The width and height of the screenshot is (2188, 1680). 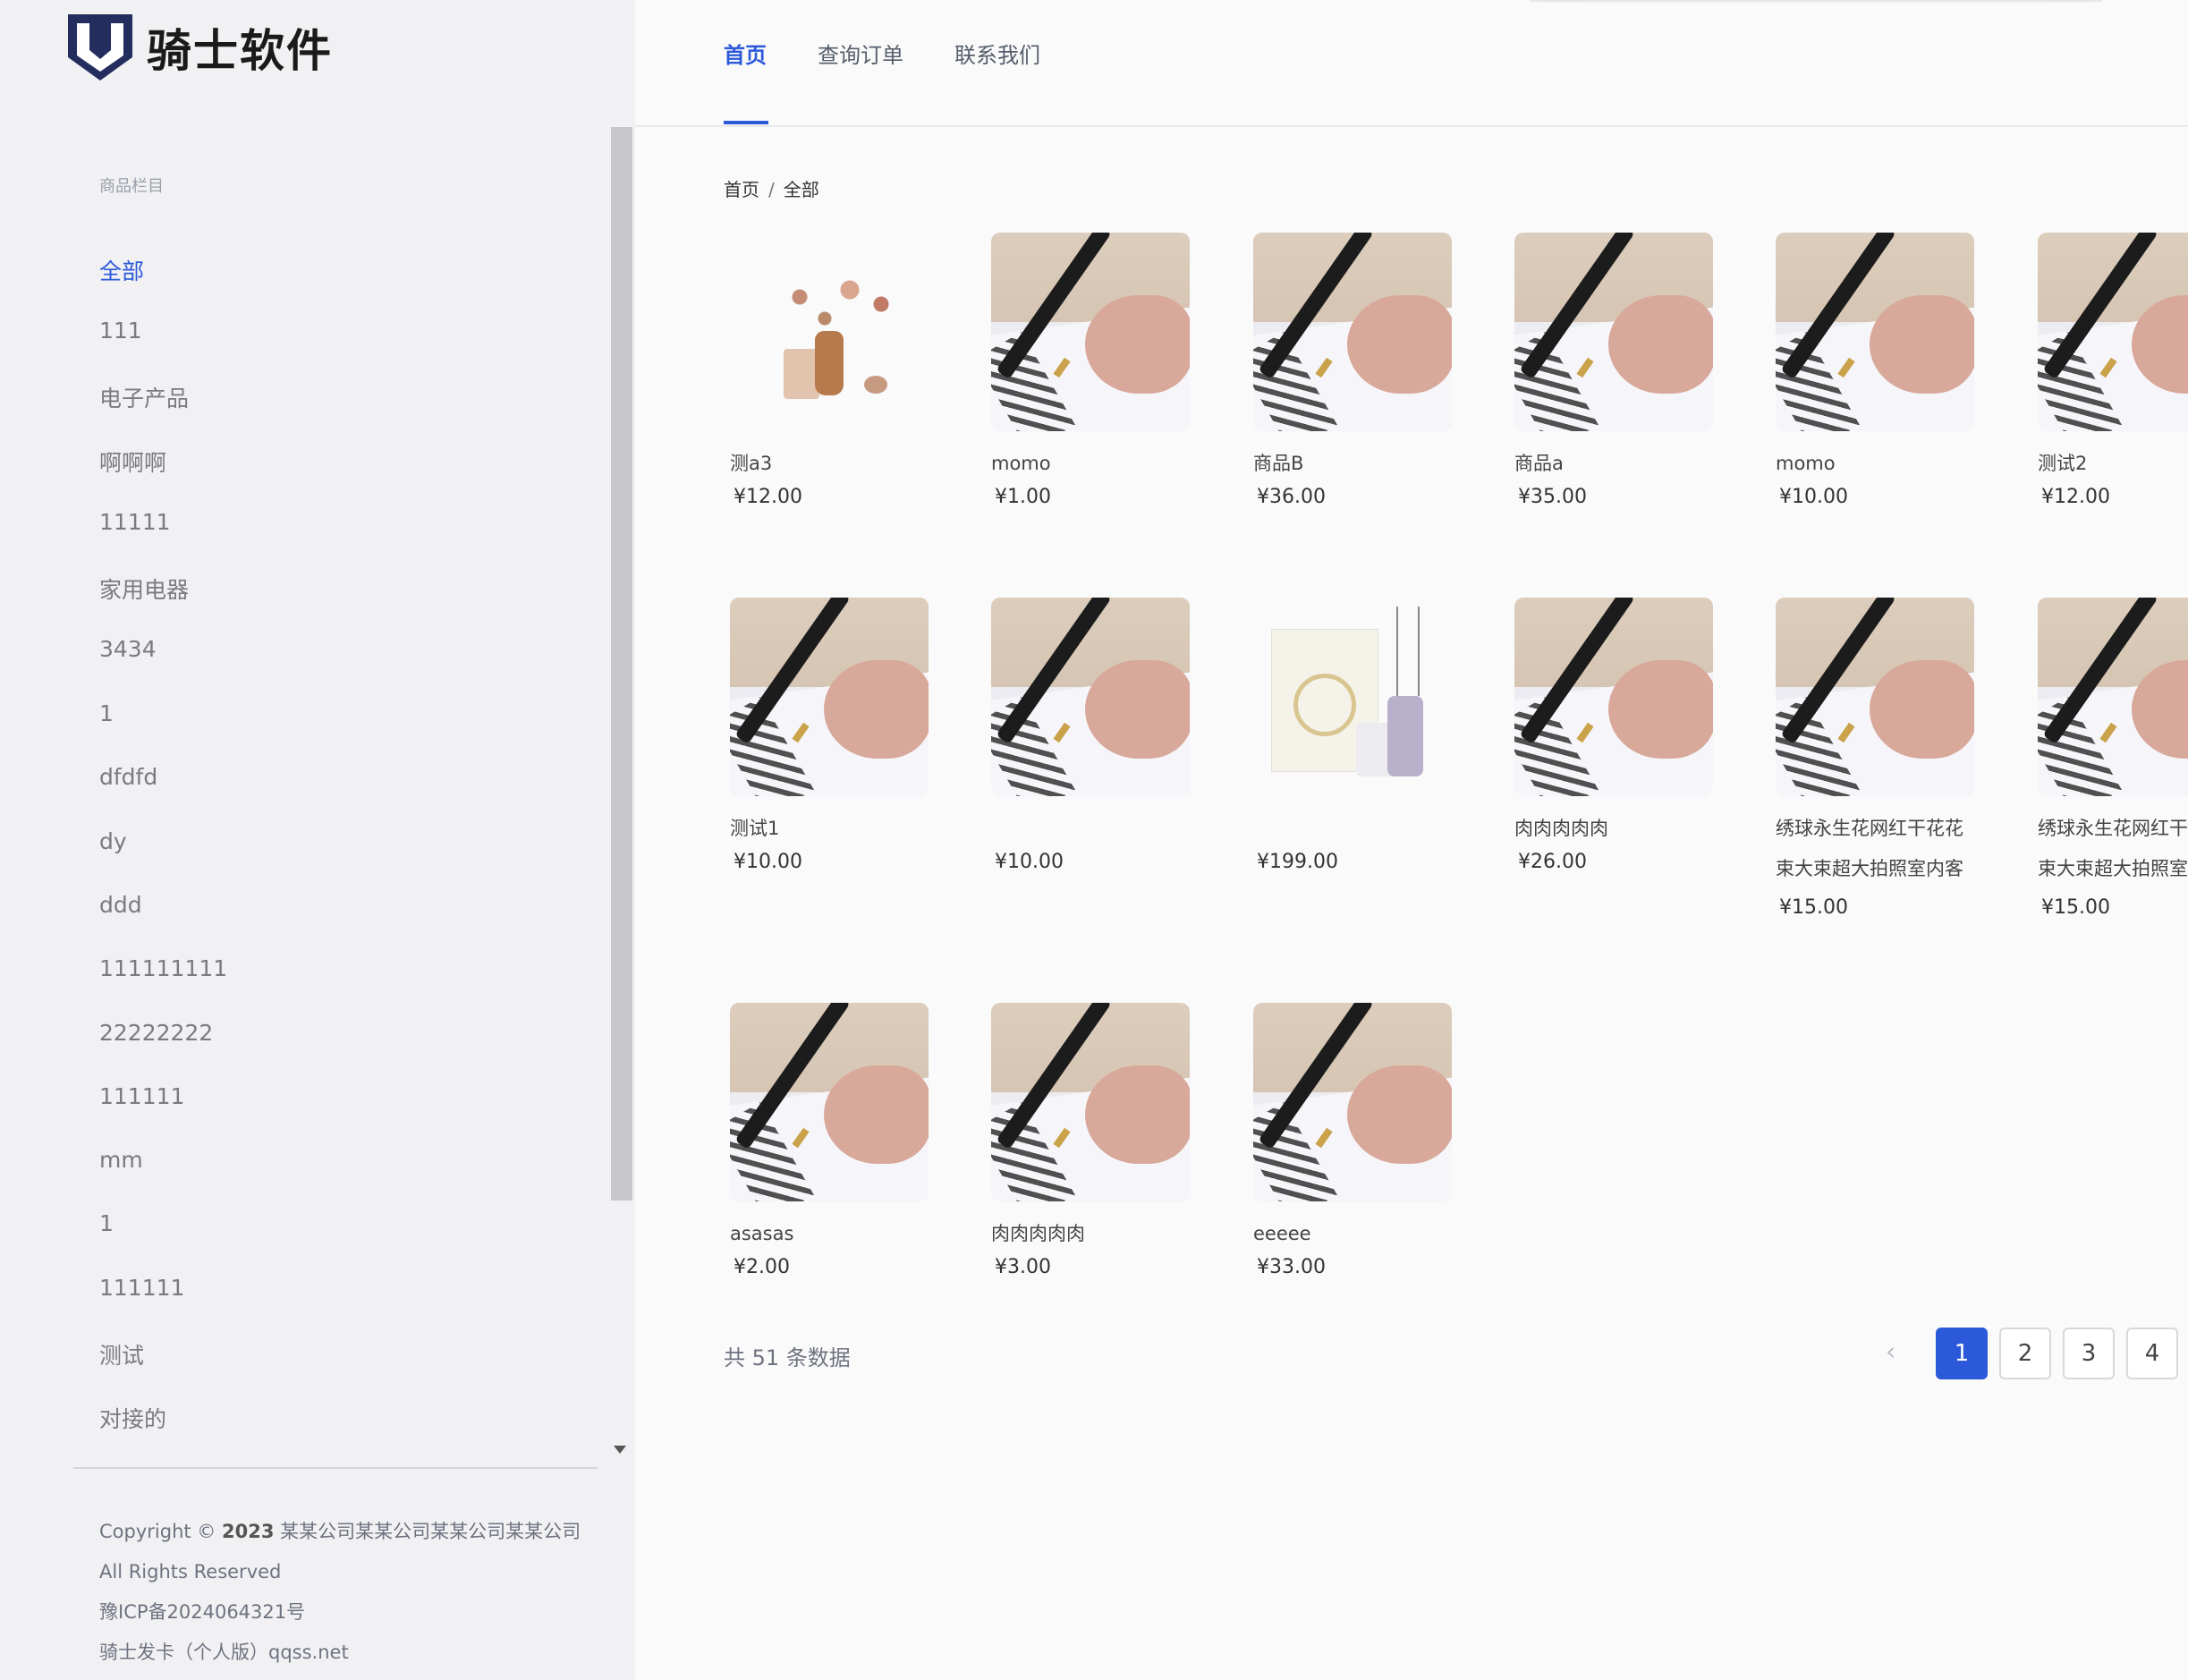 What do you see at coordinates (335, 1468) in the screenshot?
I see `category-divider` at bounding box center [335, 1468].